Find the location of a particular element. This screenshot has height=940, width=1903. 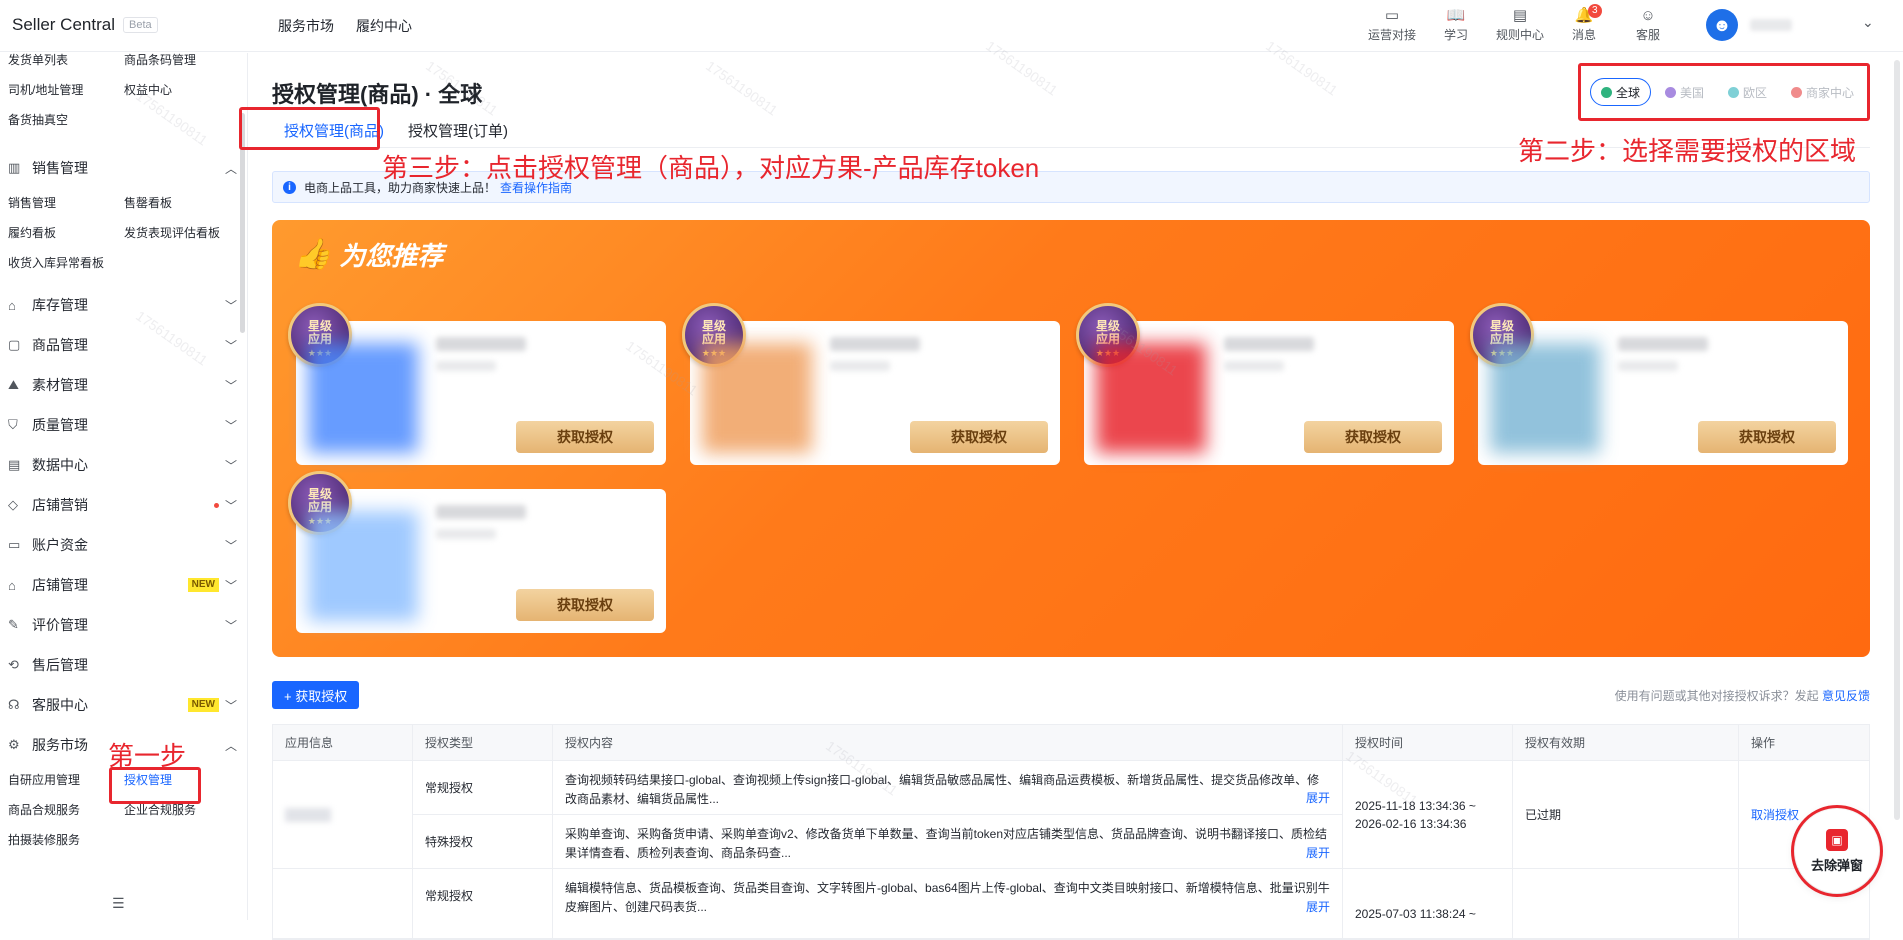

review-icon: ✎ is located at coordinates (13, 624).